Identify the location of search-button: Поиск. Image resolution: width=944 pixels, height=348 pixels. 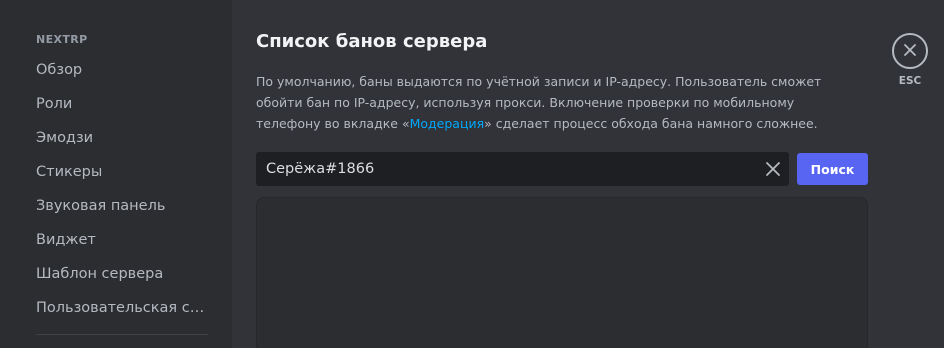
(832, 169).